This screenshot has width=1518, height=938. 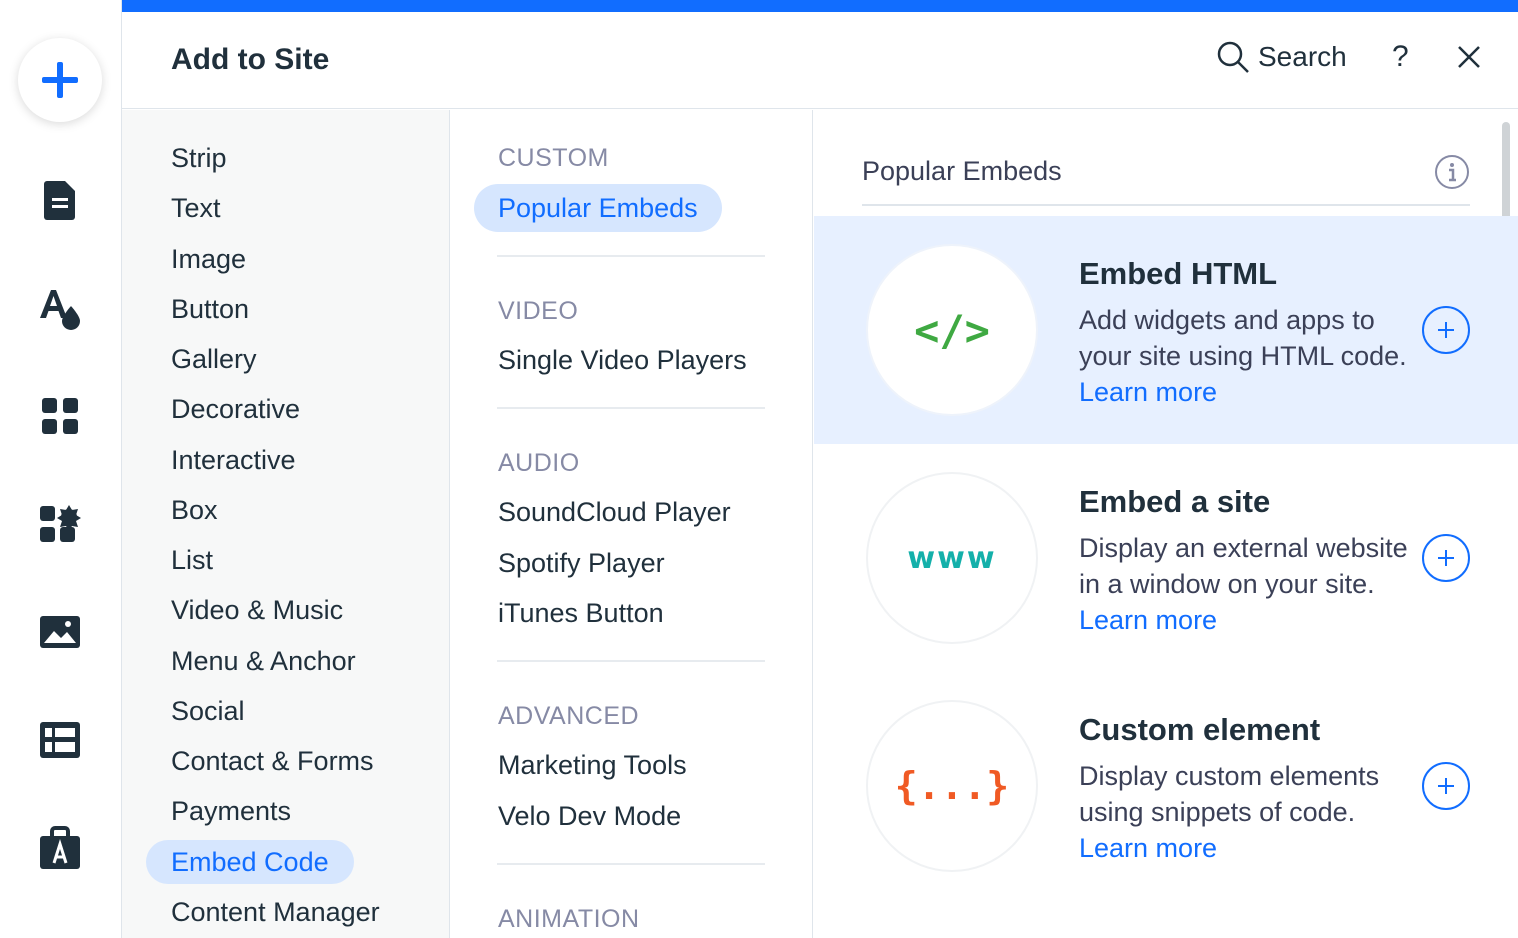 I want to click on search-button: Search, so click(x=1281, y=57).